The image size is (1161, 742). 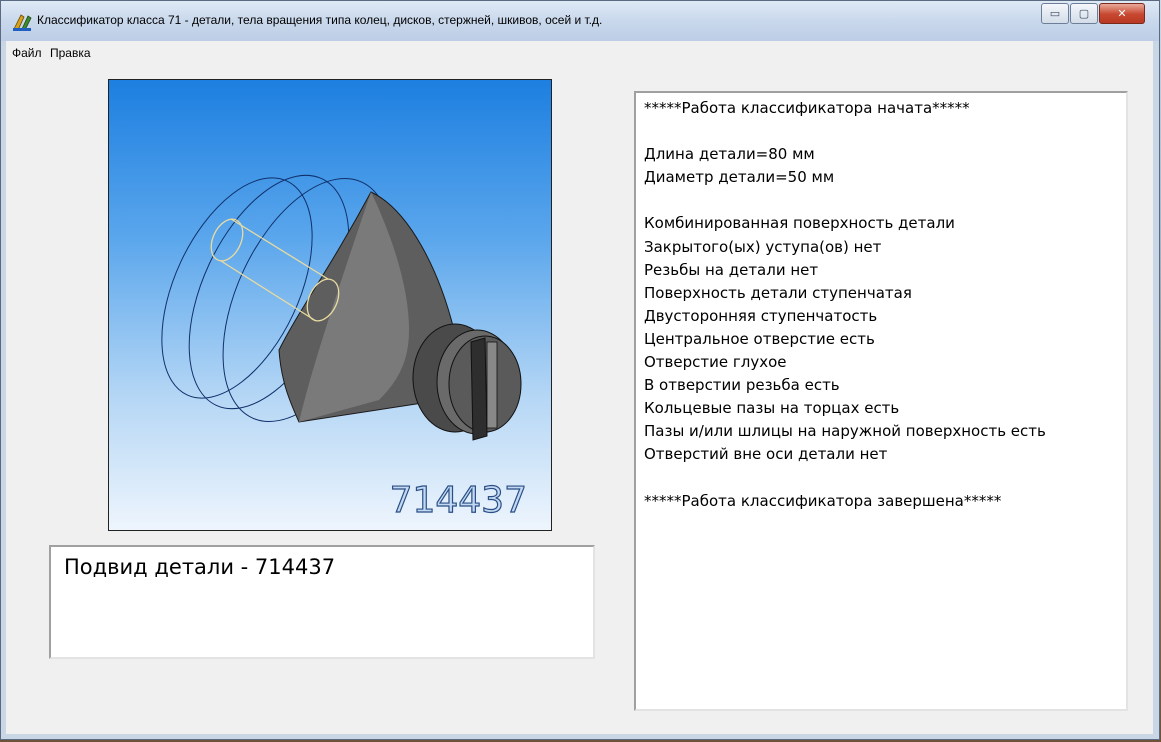 What do you see at coordinates (729, 154) in the screenshot?
I see `log-line: Длина детали=80 мм` at bounding box center [729, 154].